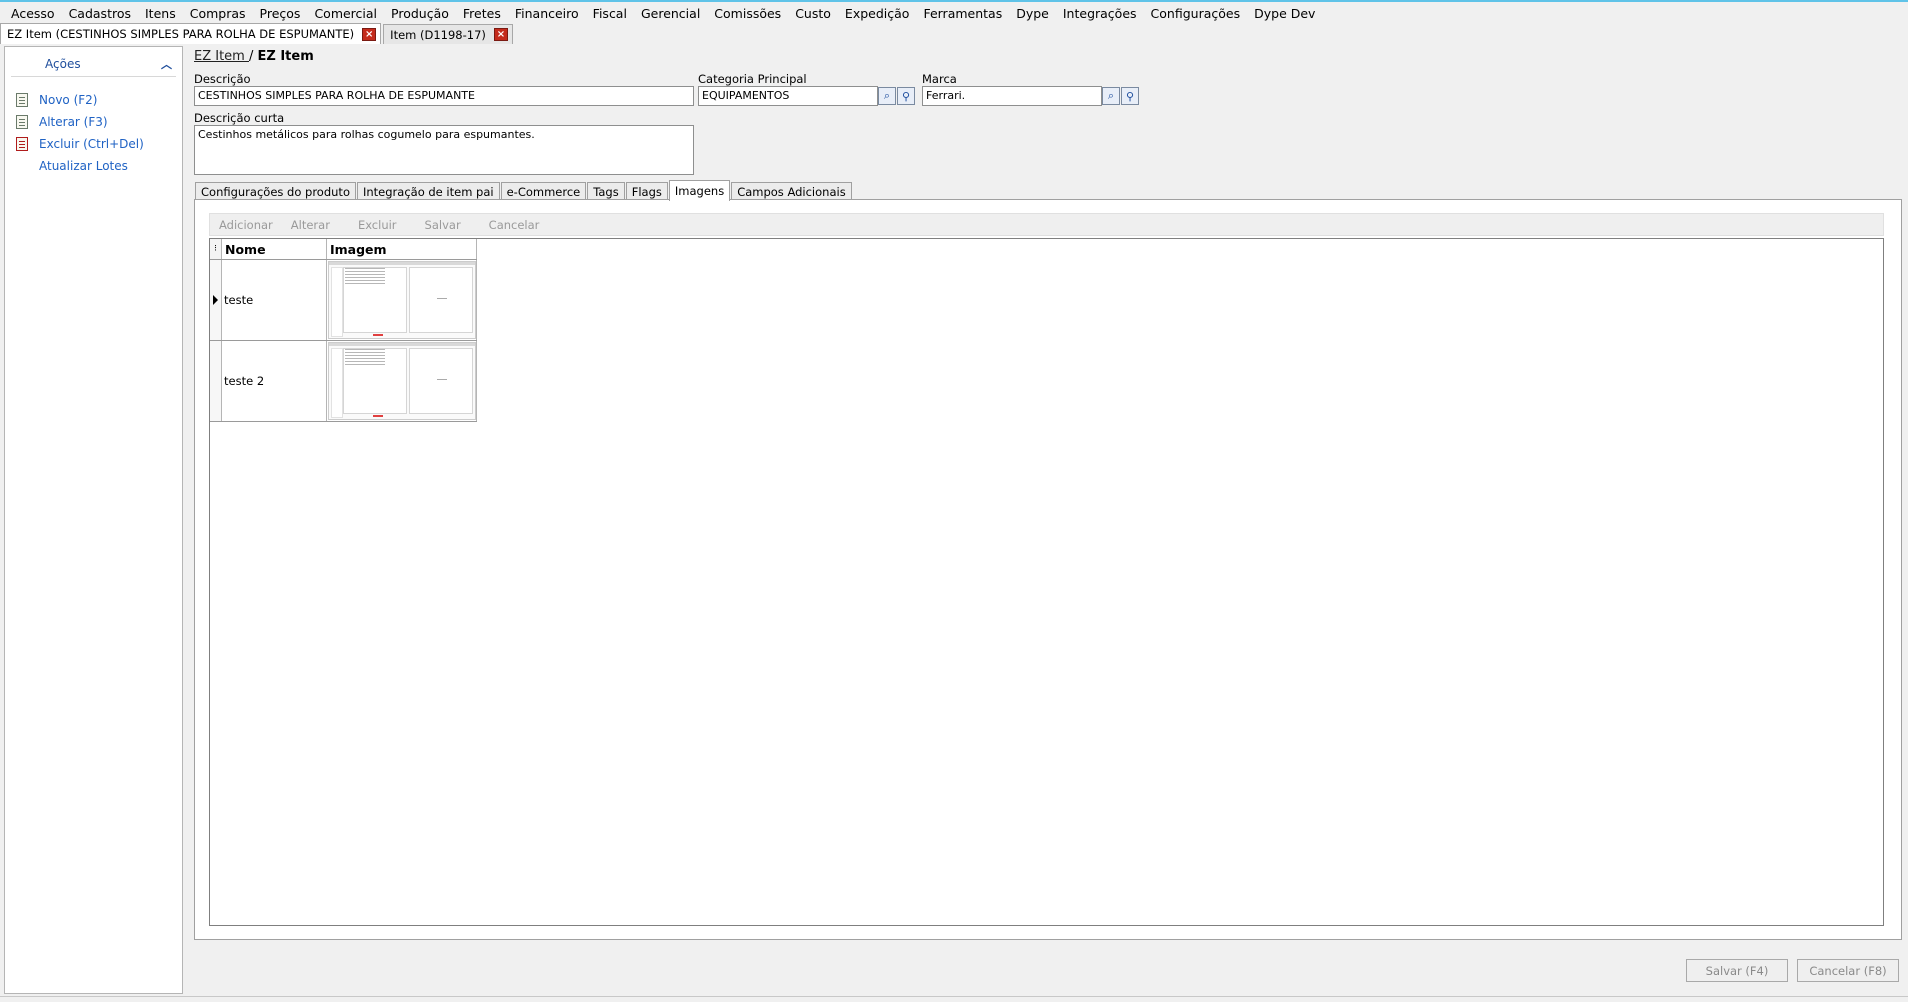 The height and width of the screenshot is (1002, 1908). I want to click on delete-document-icon, so click(22, 144).